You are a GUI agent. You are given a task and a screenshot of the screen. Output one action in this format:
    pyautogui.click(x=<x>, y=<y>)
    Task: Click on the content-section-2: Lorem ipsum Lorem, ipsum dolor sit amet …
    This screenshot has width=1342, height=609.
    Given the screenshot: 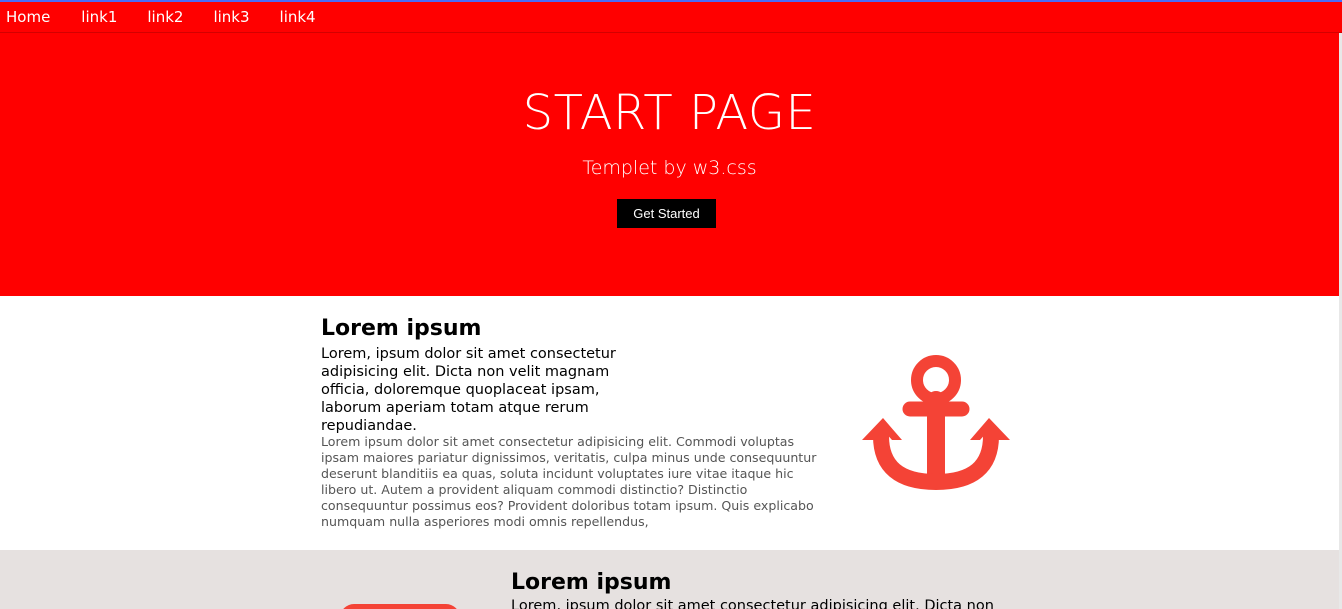 What is the action you would take?
    pyautogui.click(x=669, y=579)
    